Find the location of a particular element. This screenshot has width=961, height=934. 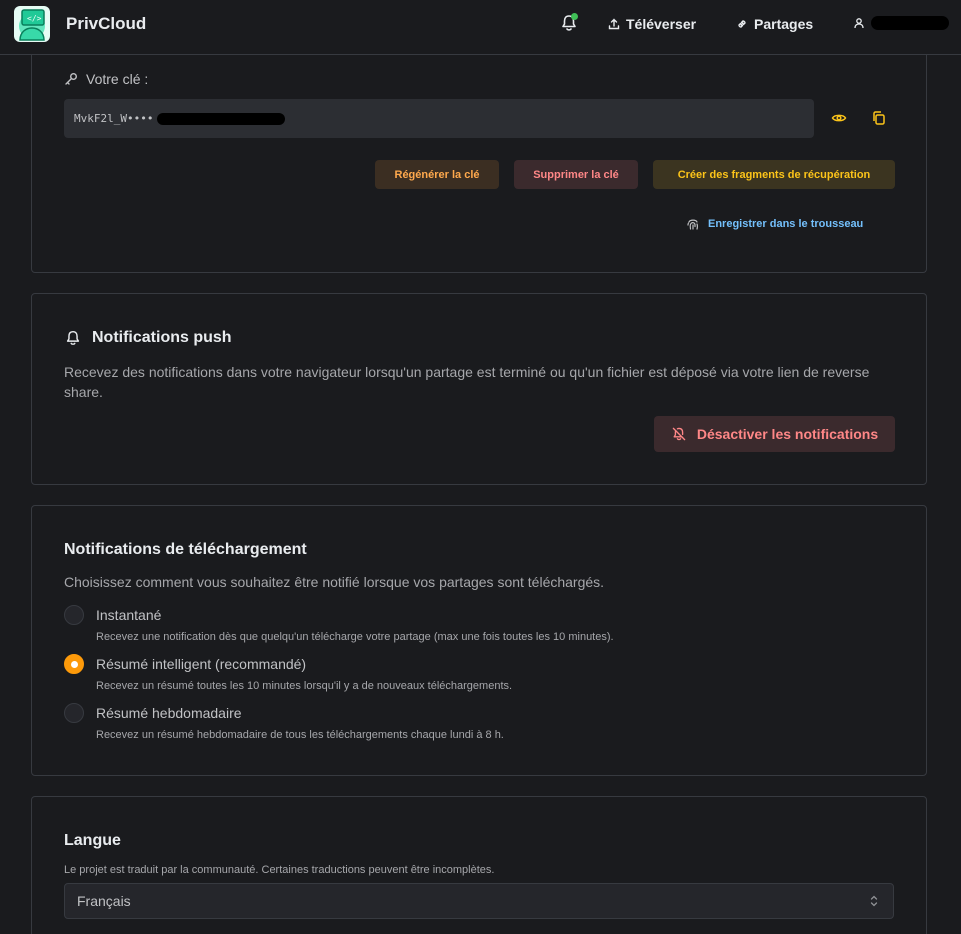

radio-smart-digest-label: Résumé intelligent (recommandé) is located at coordinates (201, 664).